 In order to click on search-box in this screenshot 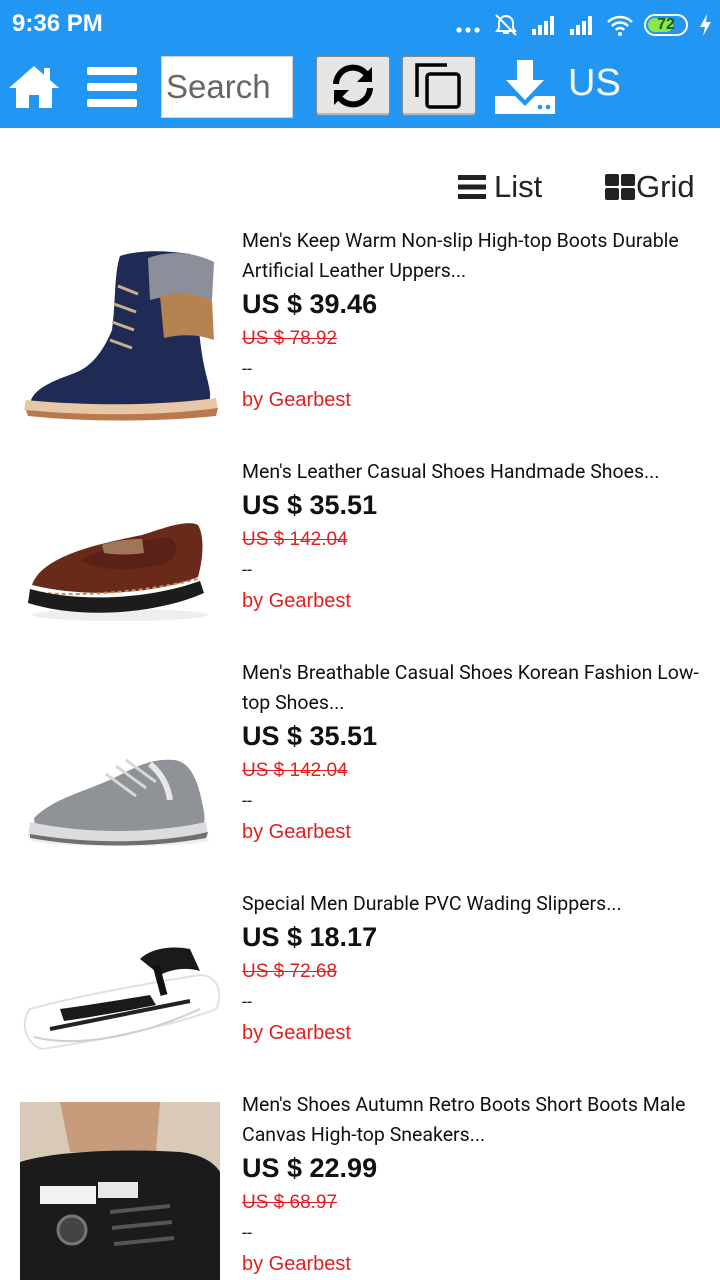, I will do `click(227, 87)`.